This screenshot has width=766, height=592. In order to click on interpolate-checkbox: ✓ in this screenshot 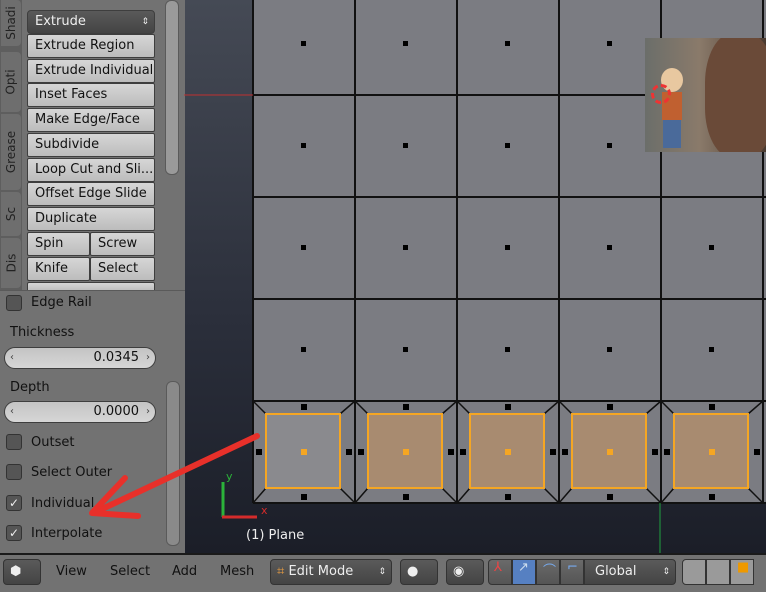, I will do `click(14, 533)`.